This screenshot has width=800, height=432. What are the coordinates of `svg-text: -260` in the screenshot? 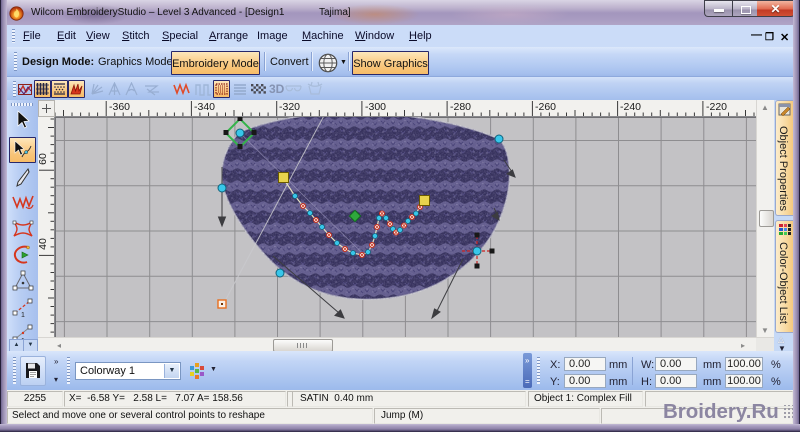 It's located at (545, 107).